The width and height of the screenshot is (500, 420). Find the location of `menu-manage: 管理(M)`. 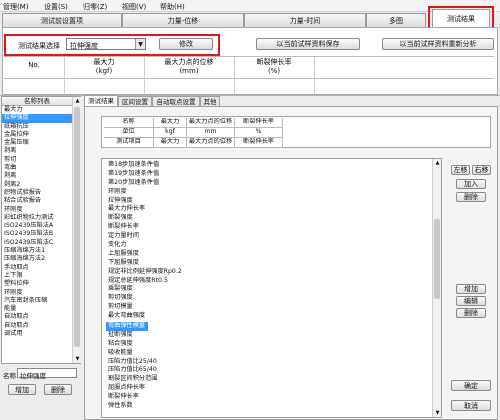

menu-manage: 管理(M) is located at coordinates (16, 7).